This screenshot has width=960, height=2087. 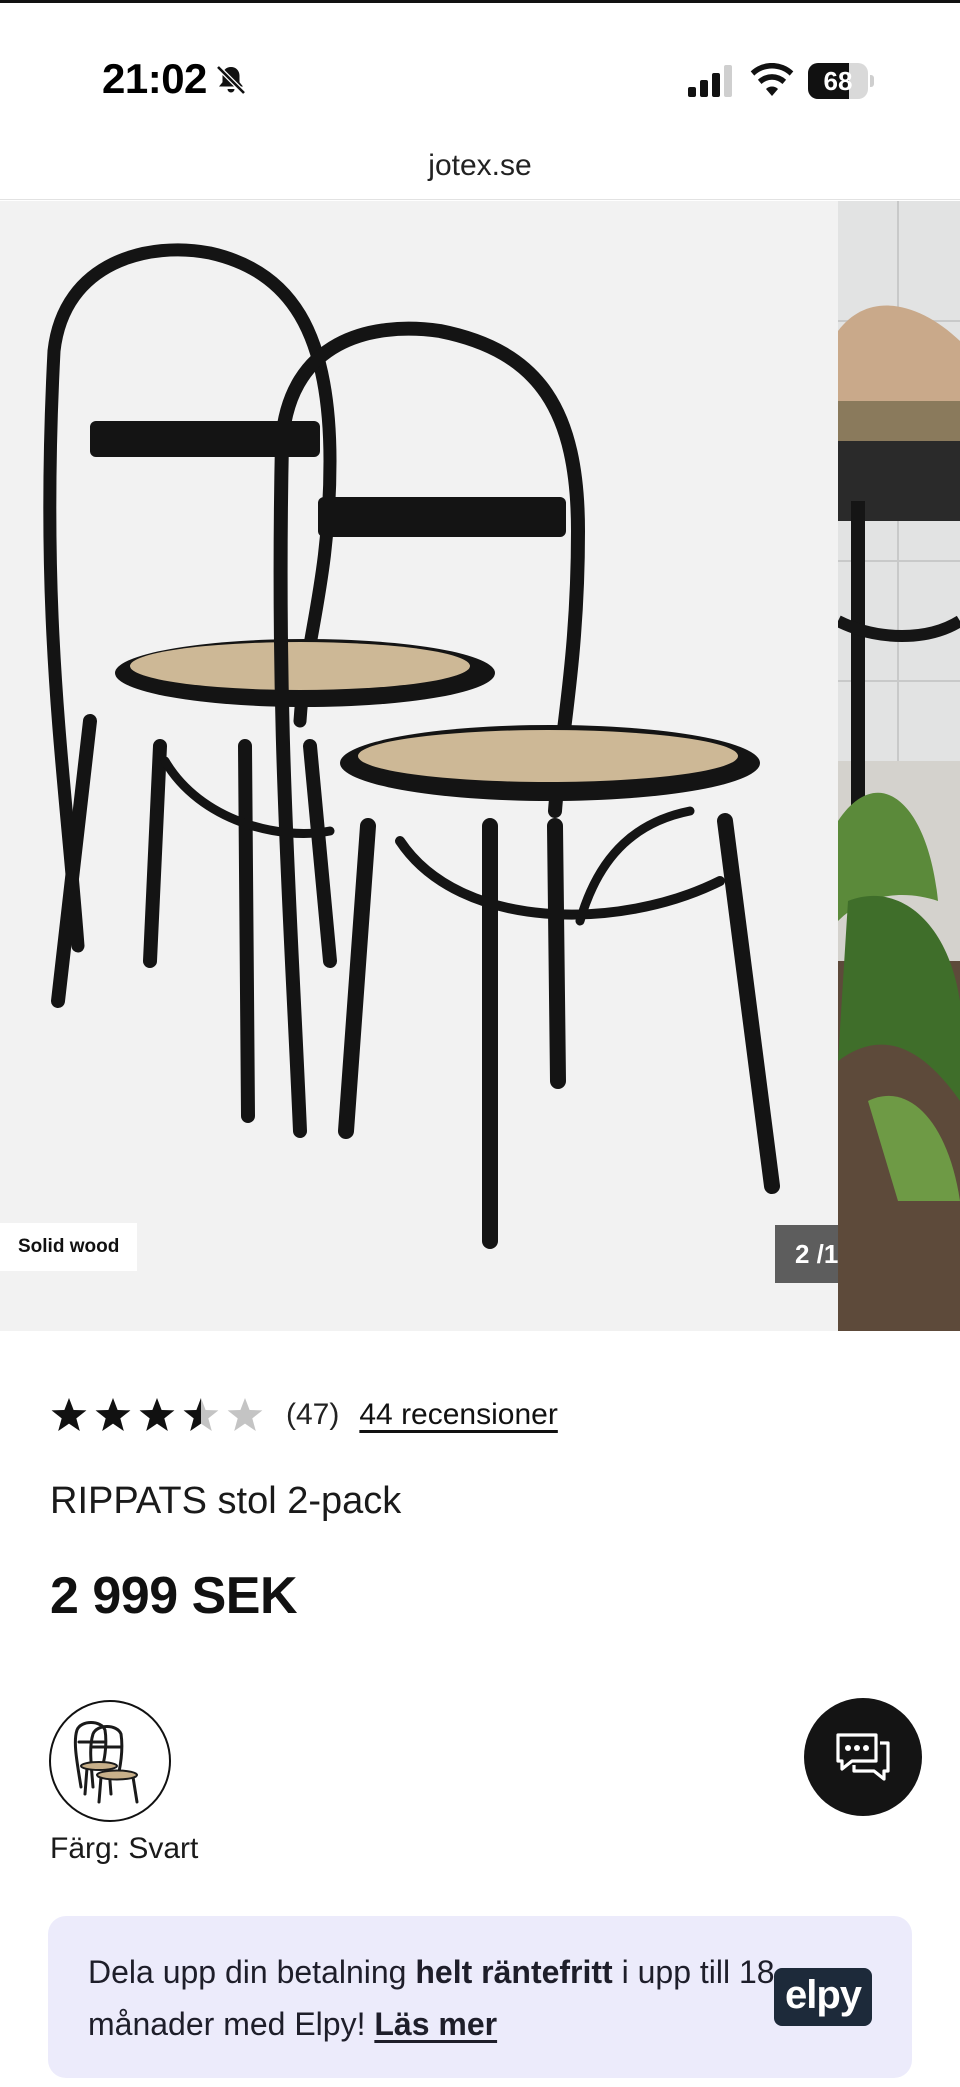 I want to click on url-text: jotex.se, so click(x=480, y=165).